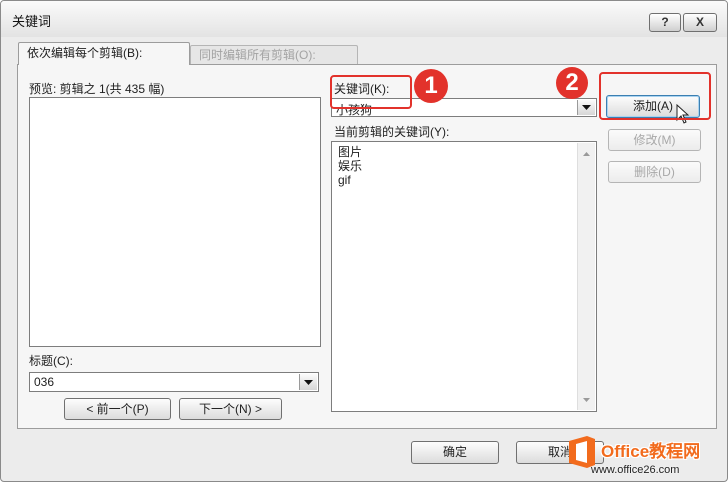 The height and width of the screenshot is (482, 728). Describe the element at coordinates (230, 409) in the screenshot. I see `next-clip-button: 下一个(N) >` at that location.